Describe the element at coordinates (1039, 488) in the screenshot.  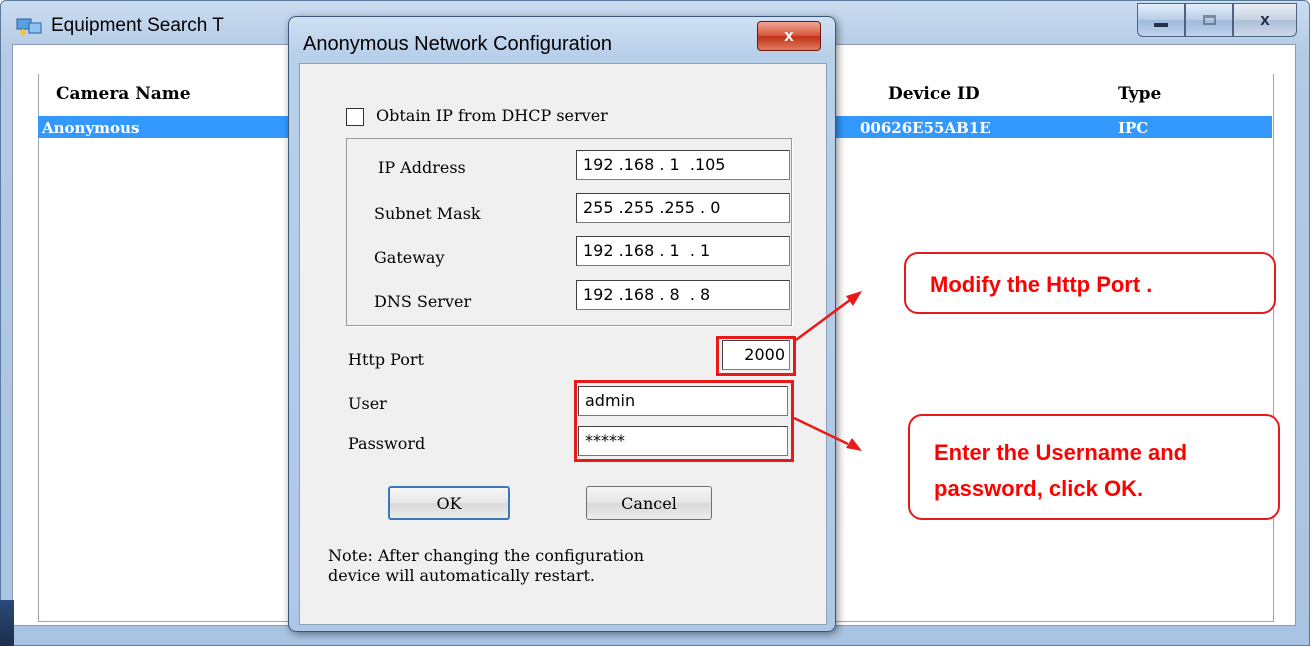
I see `credentials-callout-line2: password, click OK.` at that location.